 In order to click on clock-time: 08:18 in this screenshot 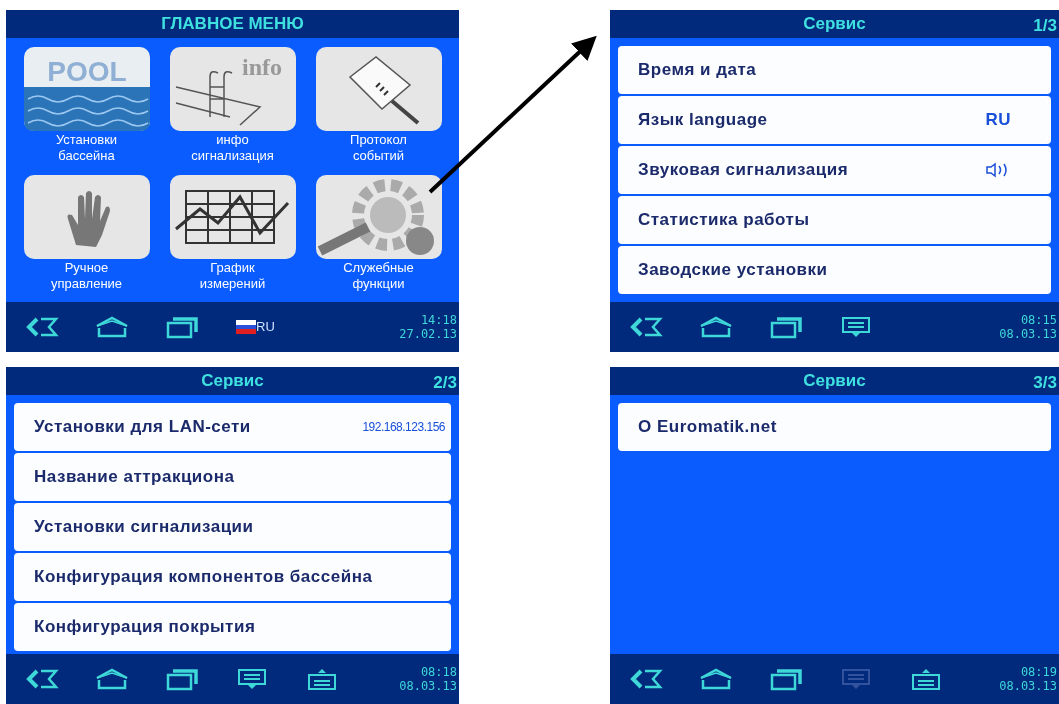, I will do `click(438, 672)`.